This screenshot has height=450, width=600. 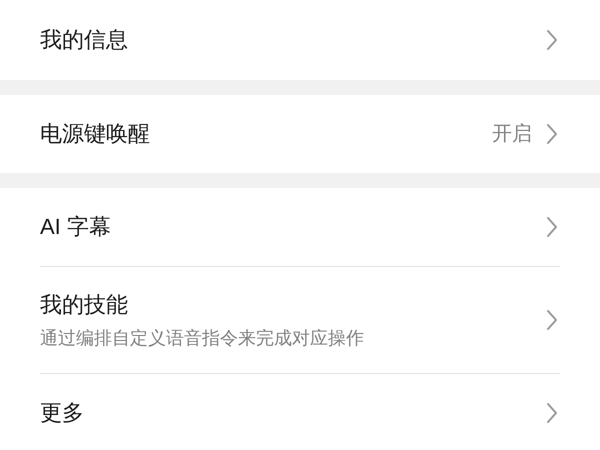 What do you see at coordinates (84, 304) in the screenshot?
I see `row-title: 我的技能` at bounding box center [84, 304].